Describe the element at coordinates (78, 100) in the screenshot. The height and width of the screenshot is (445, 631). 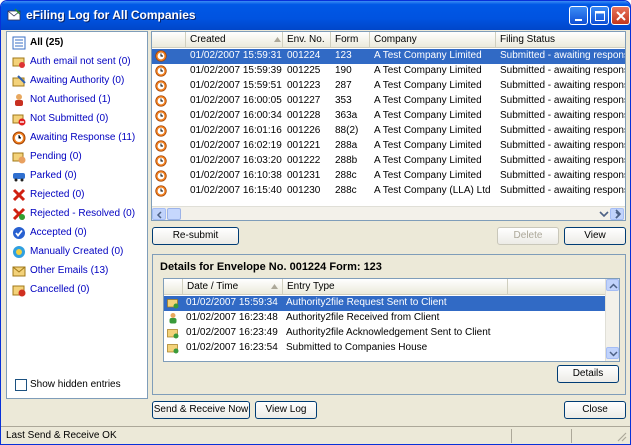
I see `category-not-authorised: Not Authorised (1)` at that location.